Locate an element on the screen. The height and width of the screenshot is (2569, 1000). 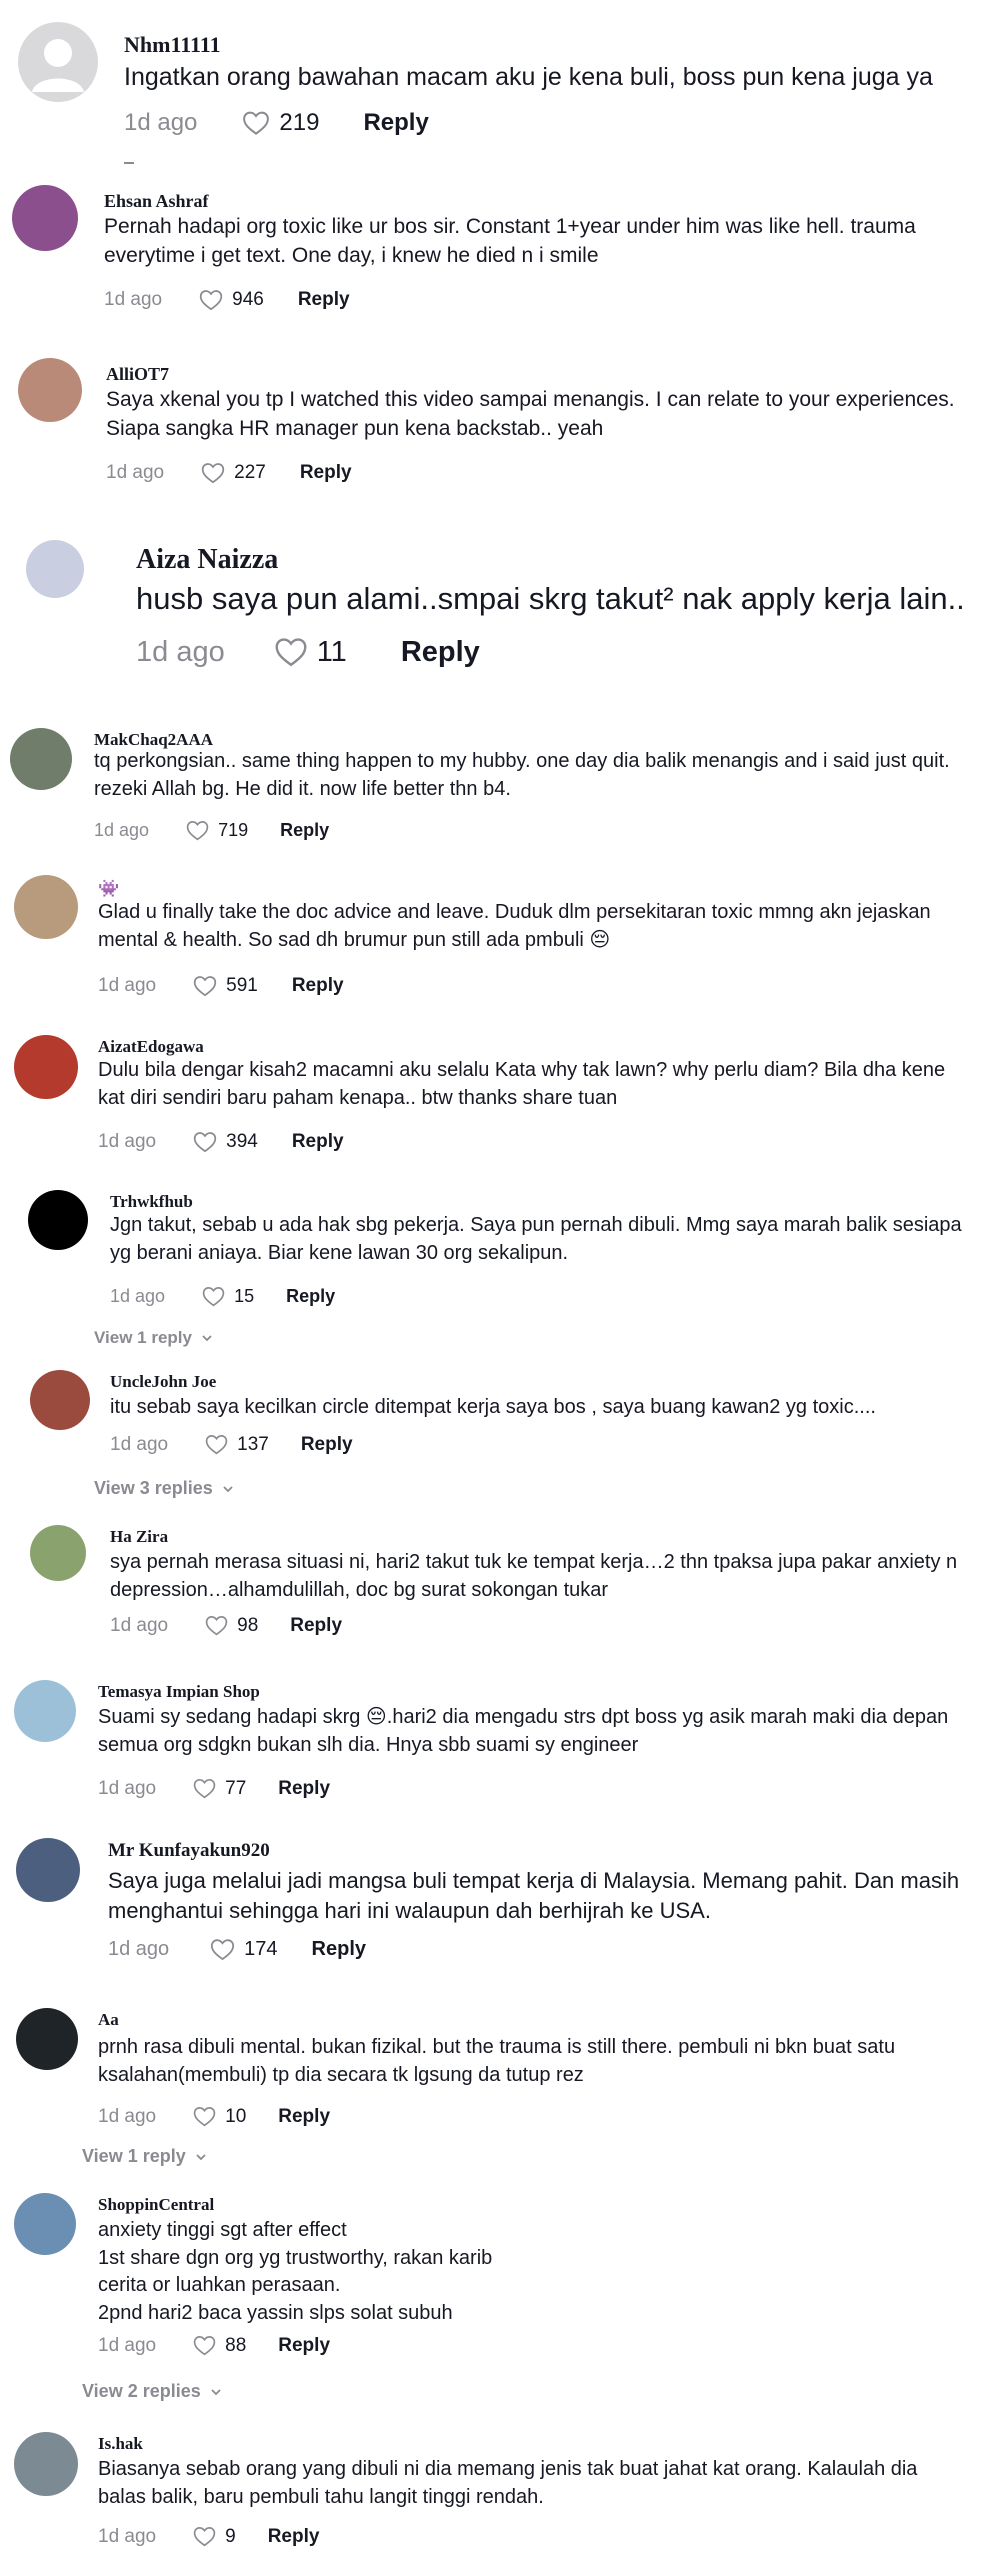
like-button: 227 is located at coordinates (233, 473).